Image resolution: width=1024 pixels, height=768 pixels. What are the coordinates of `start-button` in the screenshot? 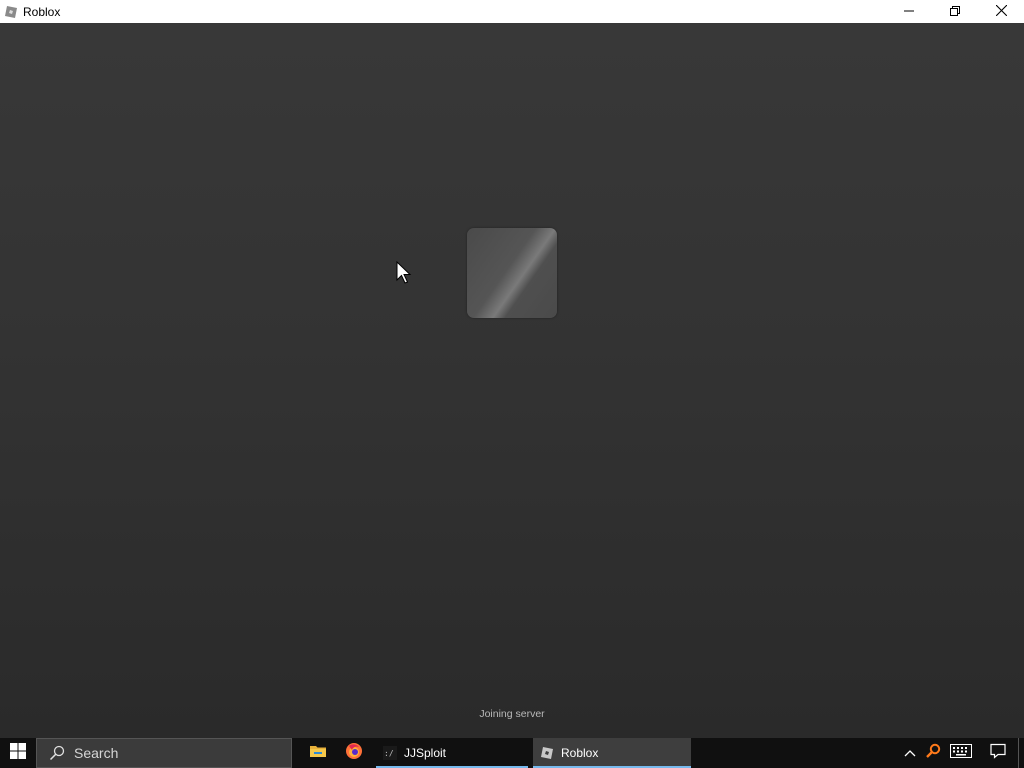 It's located at (18, 753).